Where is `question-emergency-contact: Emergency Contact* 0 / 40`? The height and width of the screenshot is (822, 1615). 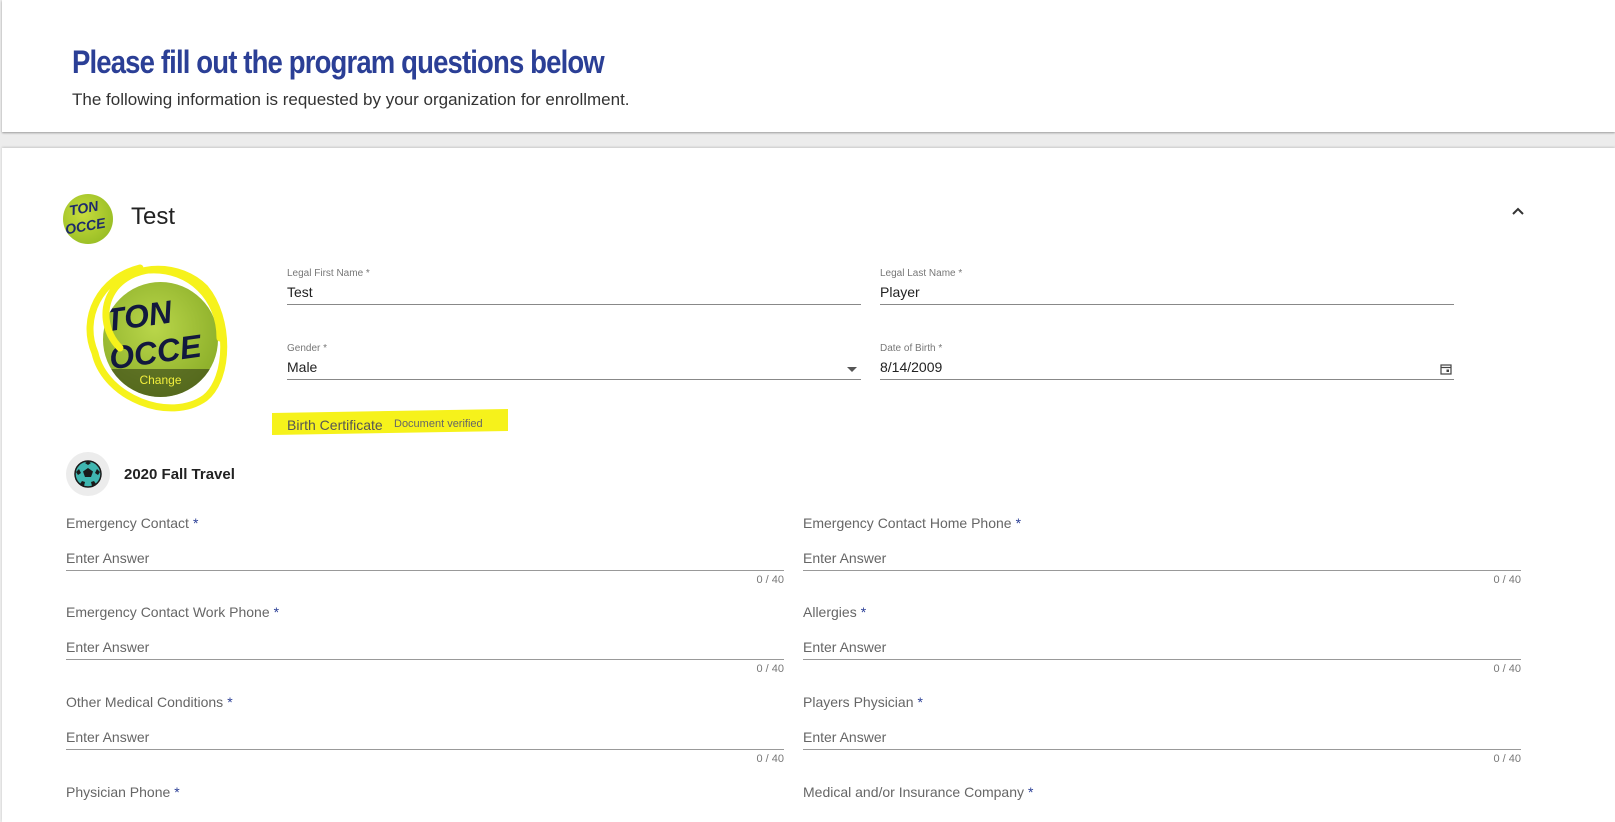
question-emergency-contact: Emergency Contact* 0 / 40 is located at coordinates (425, 550).